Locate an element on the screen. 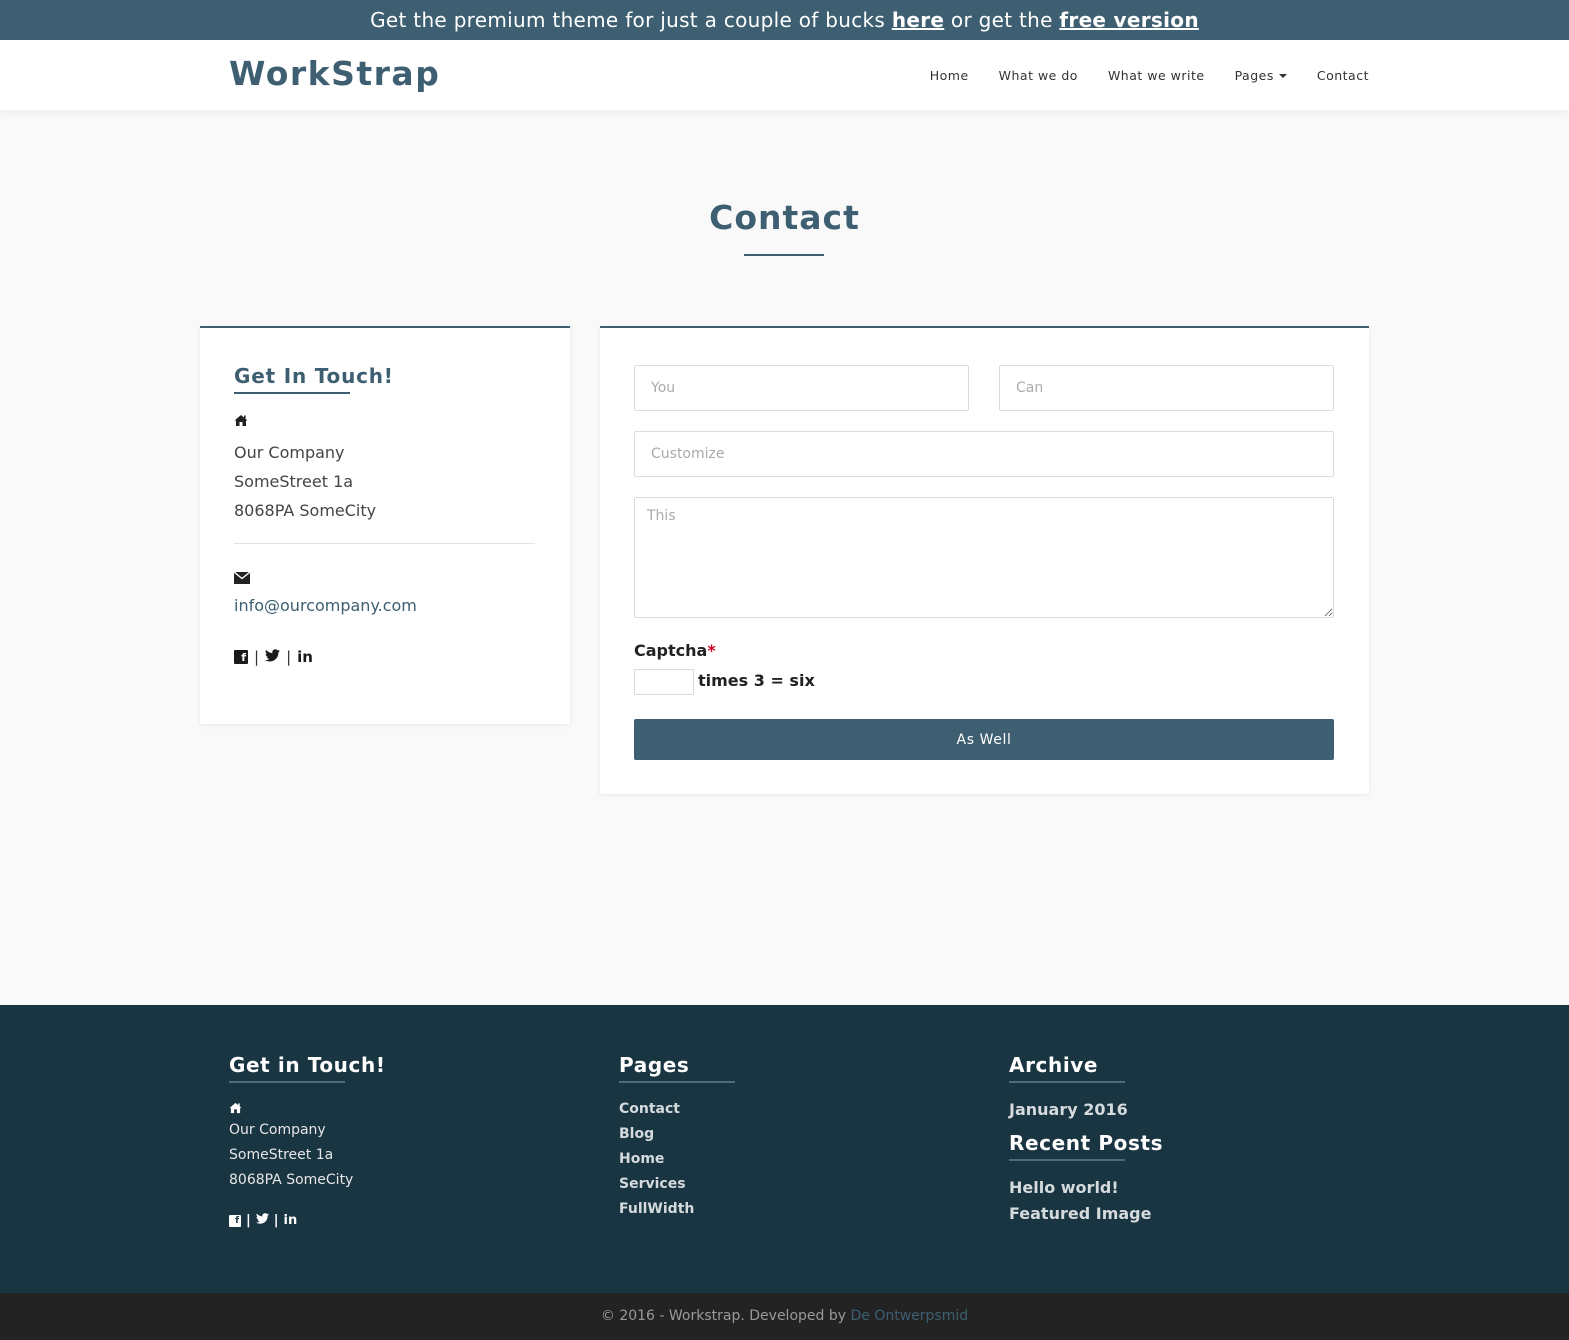 The width and height of the screenshot is (1569, 1340). submit-button: As Well is located at coordinates (984, 739).